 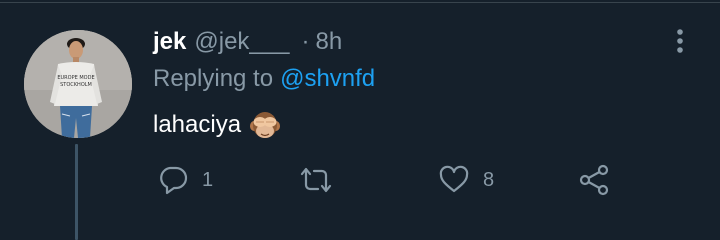 I want to click on reply-button: 1, so click(x=185, y=180).